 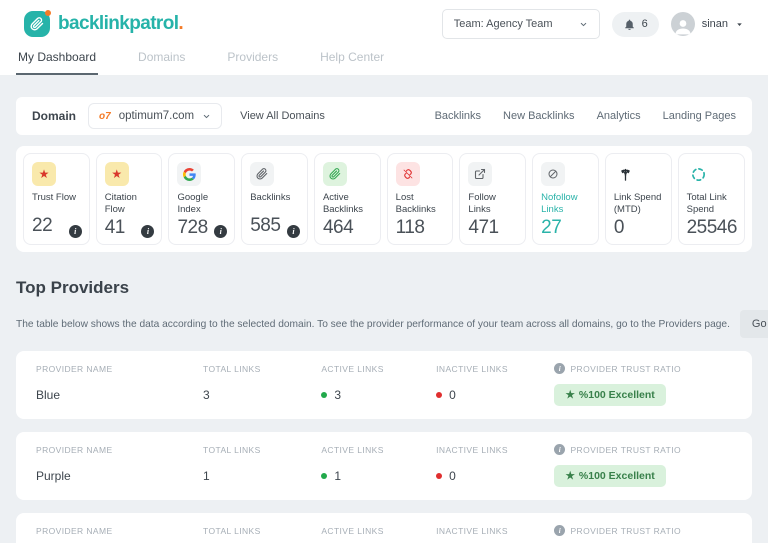 I want to click on view-all-domains-link: View All Domains, so click(x=282, y=116).